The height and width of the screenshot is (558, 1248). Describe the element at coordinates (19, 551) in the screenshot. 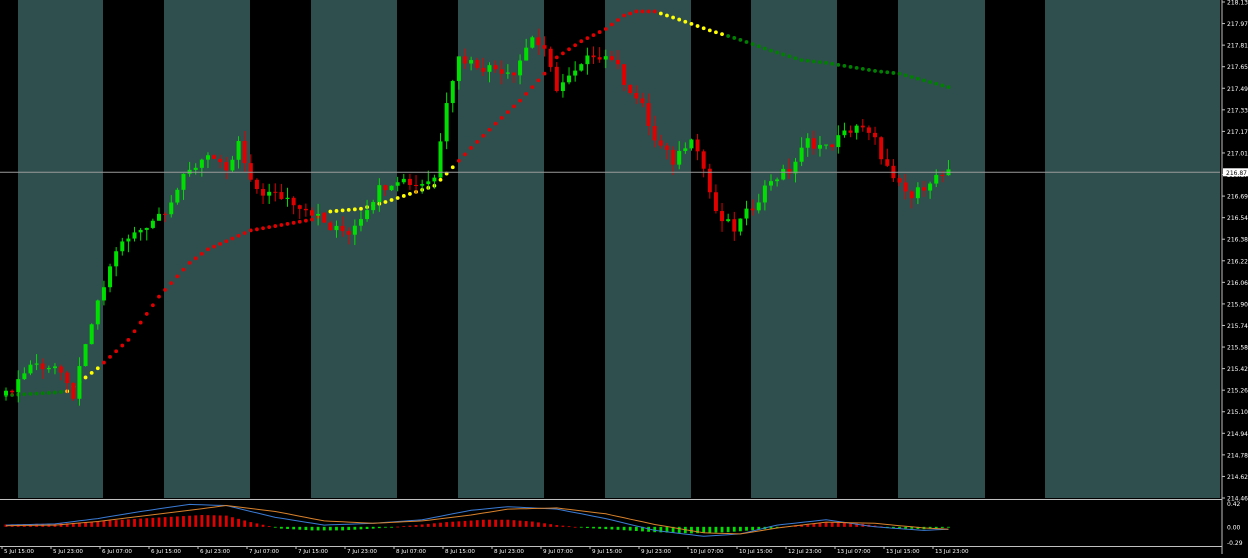

I see `x-tick-label: 5 Jul 15:00` at that location.